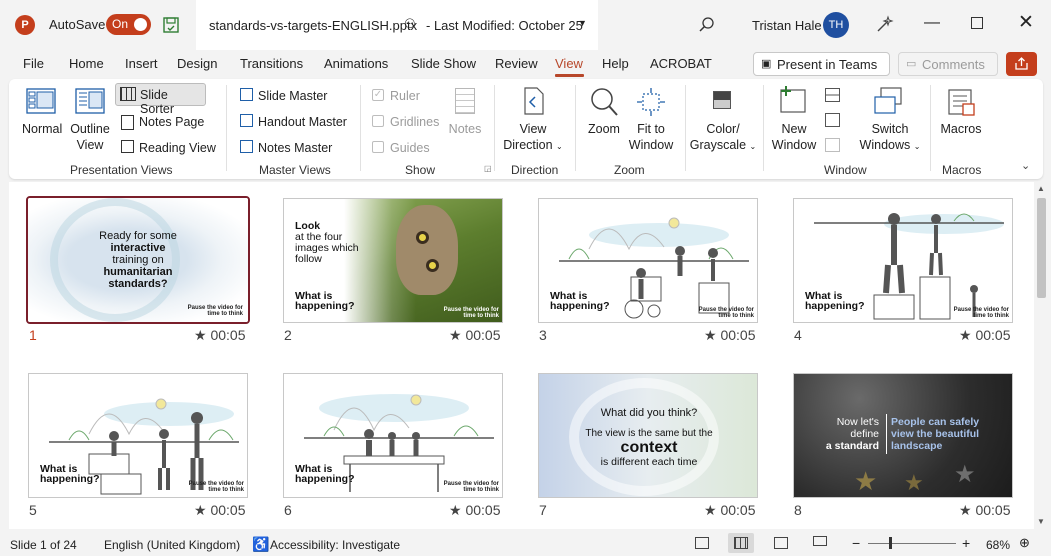  Describe the element at coordinates (41, 101) in the screenshot. I see `normal-view-icon` at that location.